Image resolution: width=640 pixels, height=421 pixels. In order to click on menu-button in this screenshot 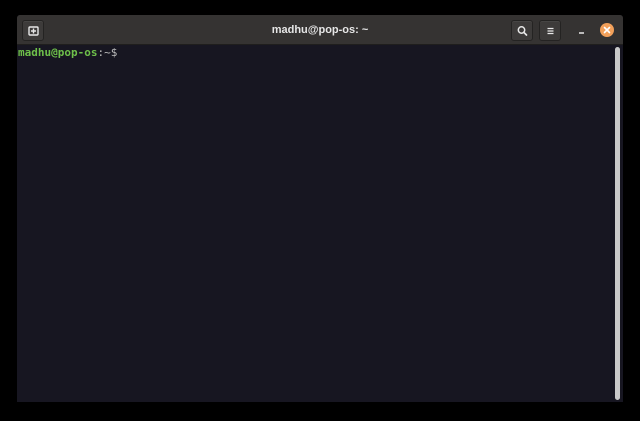, I will do `click(550, 30)`.